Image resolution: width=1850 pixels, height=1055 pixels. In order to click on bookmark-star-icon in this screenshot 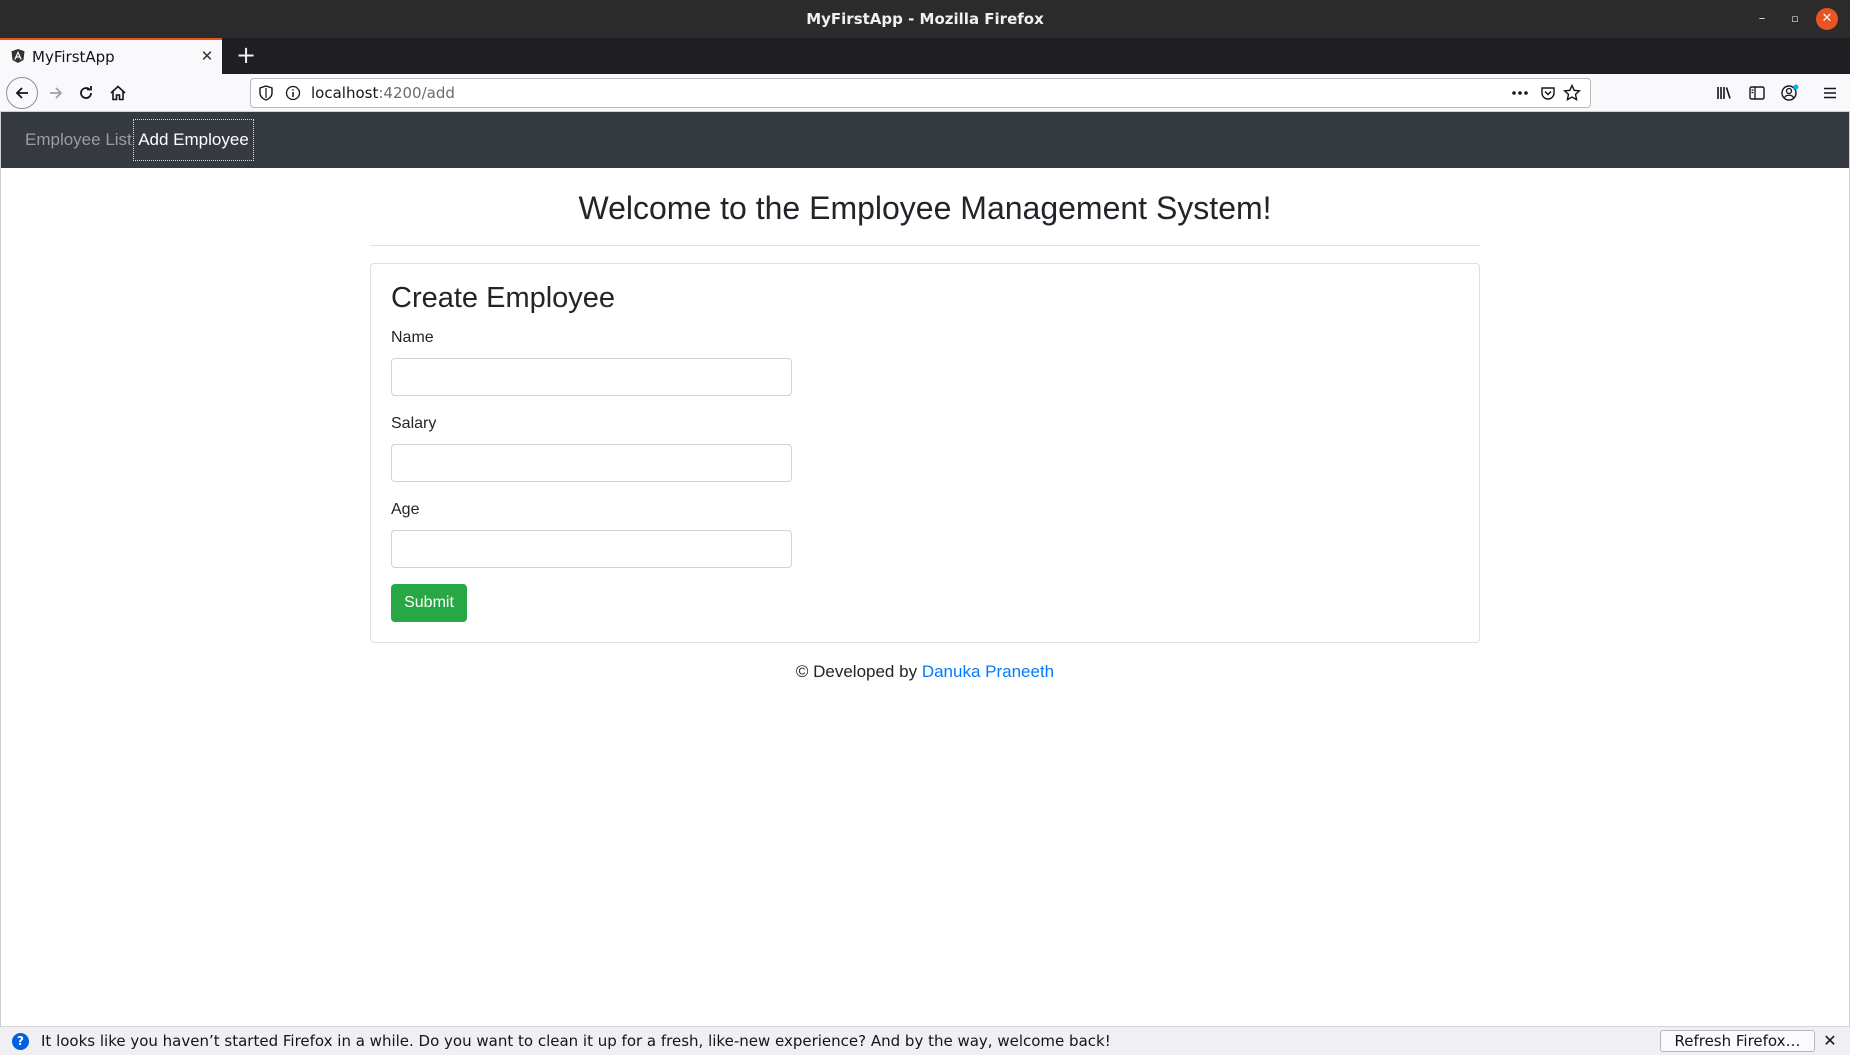, I will do `click(1572, 93)`.